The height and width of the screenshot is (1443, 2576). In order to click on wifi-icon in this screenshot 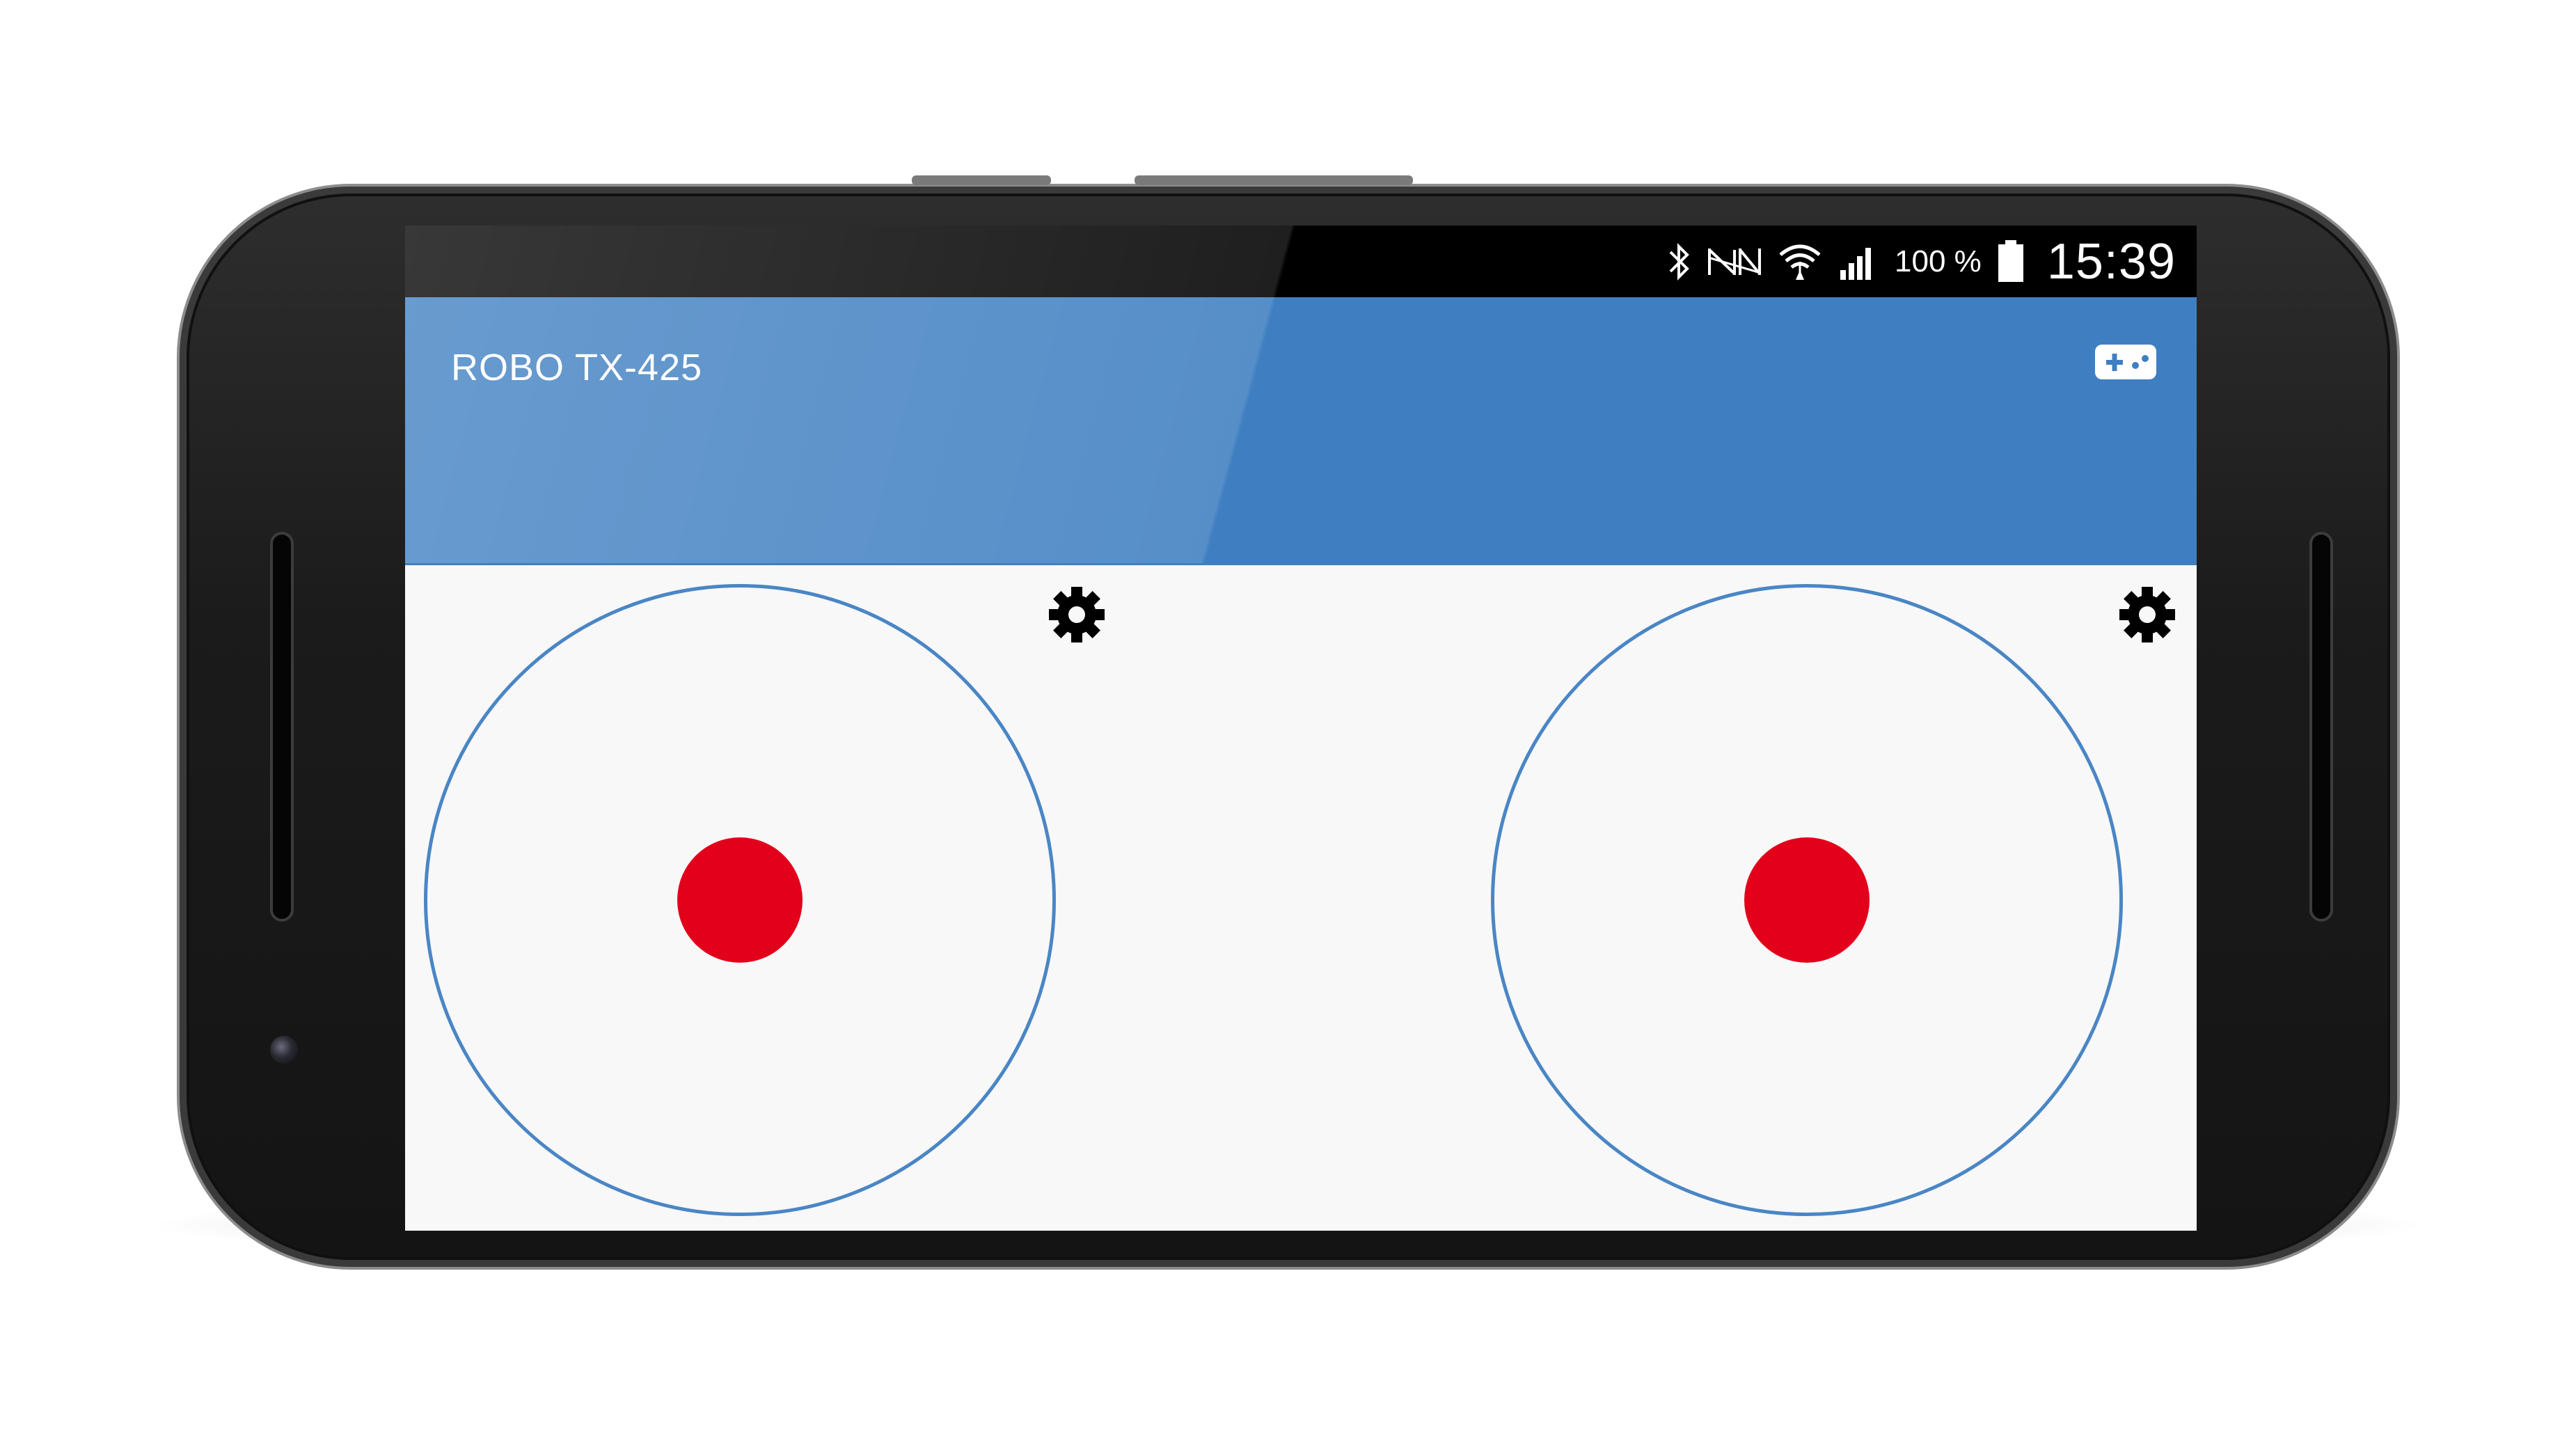, I will do `click(1800, 261)`.